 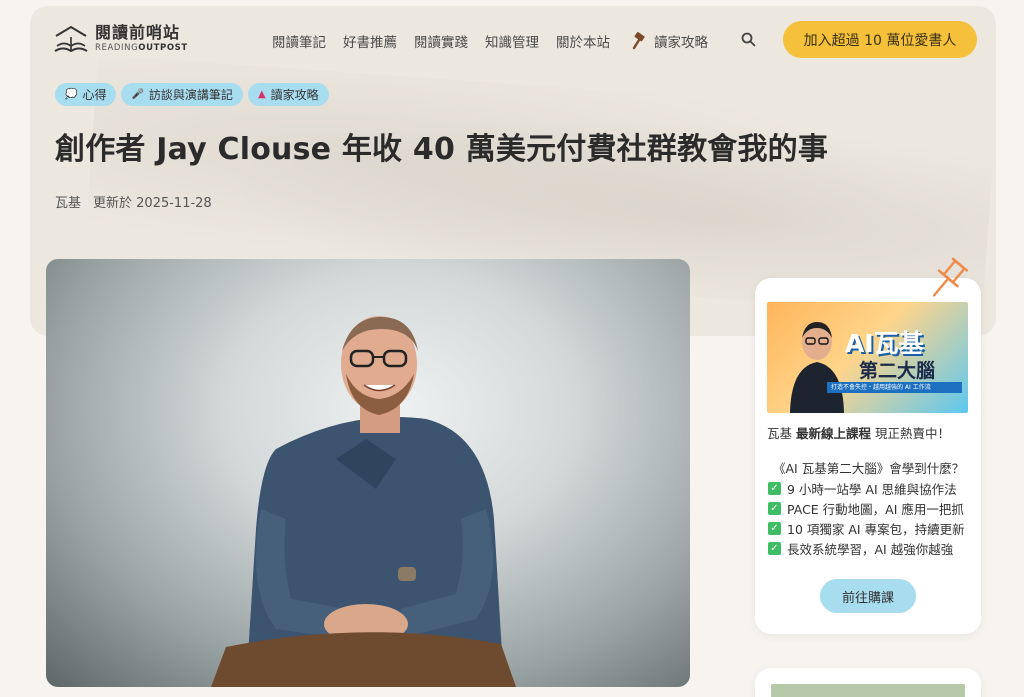 I want to click on nav-reader-guide: 讀家攻略, so click(x=669, y=41).